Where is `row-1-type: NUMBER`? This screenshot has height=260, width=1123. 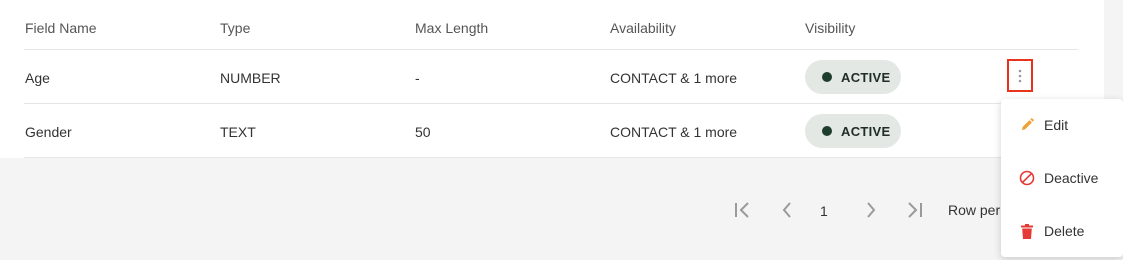
row-1-type: NUMBER is located at coordinates (250, 78).